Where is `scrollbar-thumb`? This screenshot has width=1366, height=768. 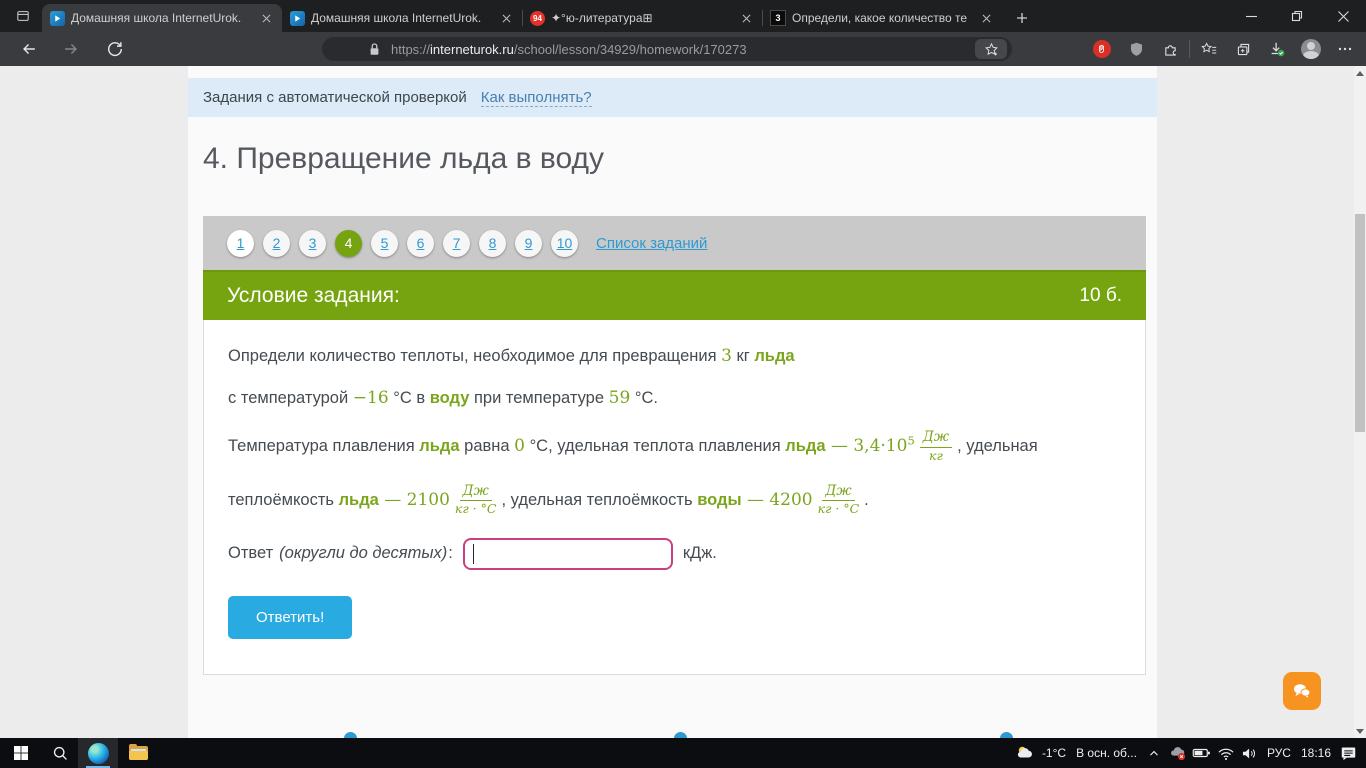 scrollbar-thumb is located at coordinates (1360, 323).